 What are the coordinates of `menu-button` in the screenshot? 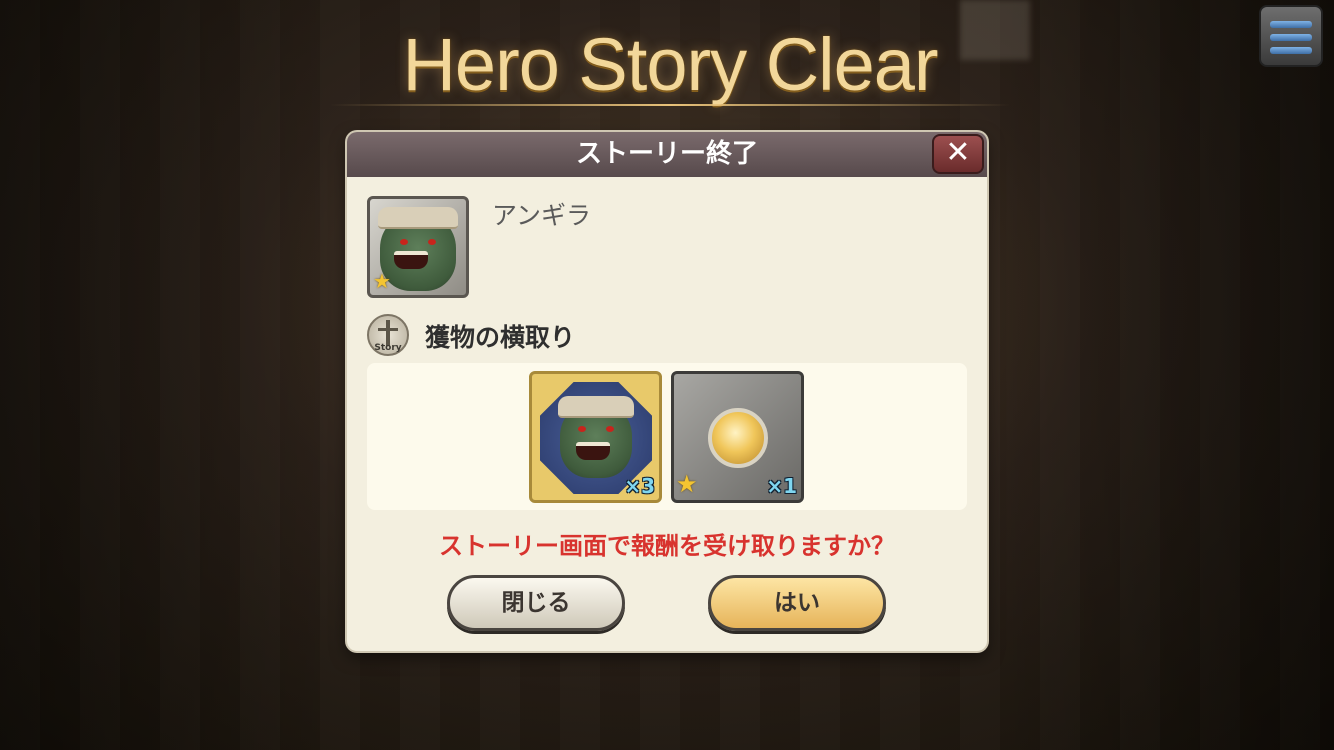 It's located at (1291, 36).